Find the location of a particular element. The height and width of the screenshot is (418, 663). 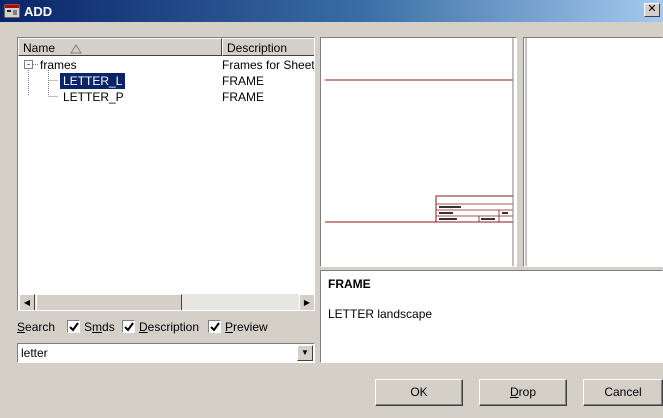

horizontal-scrollbar: ◀ ▶ is located at coordinates (166, 302).